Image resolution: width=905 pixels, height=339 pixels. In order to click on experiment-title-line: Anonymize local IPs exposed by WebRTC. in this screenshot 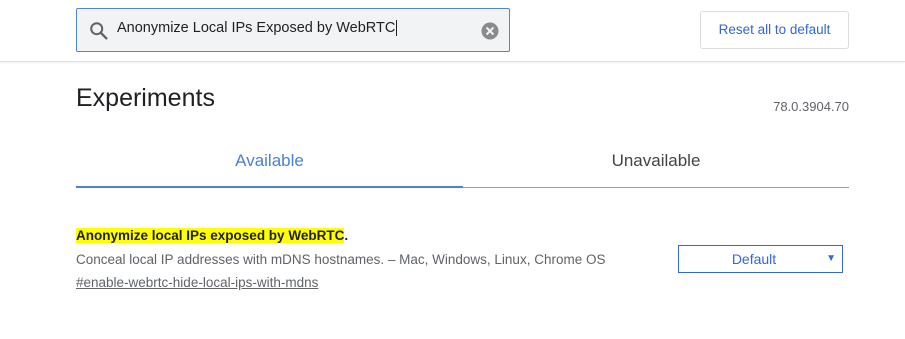, I will do `click(212, 235)`.